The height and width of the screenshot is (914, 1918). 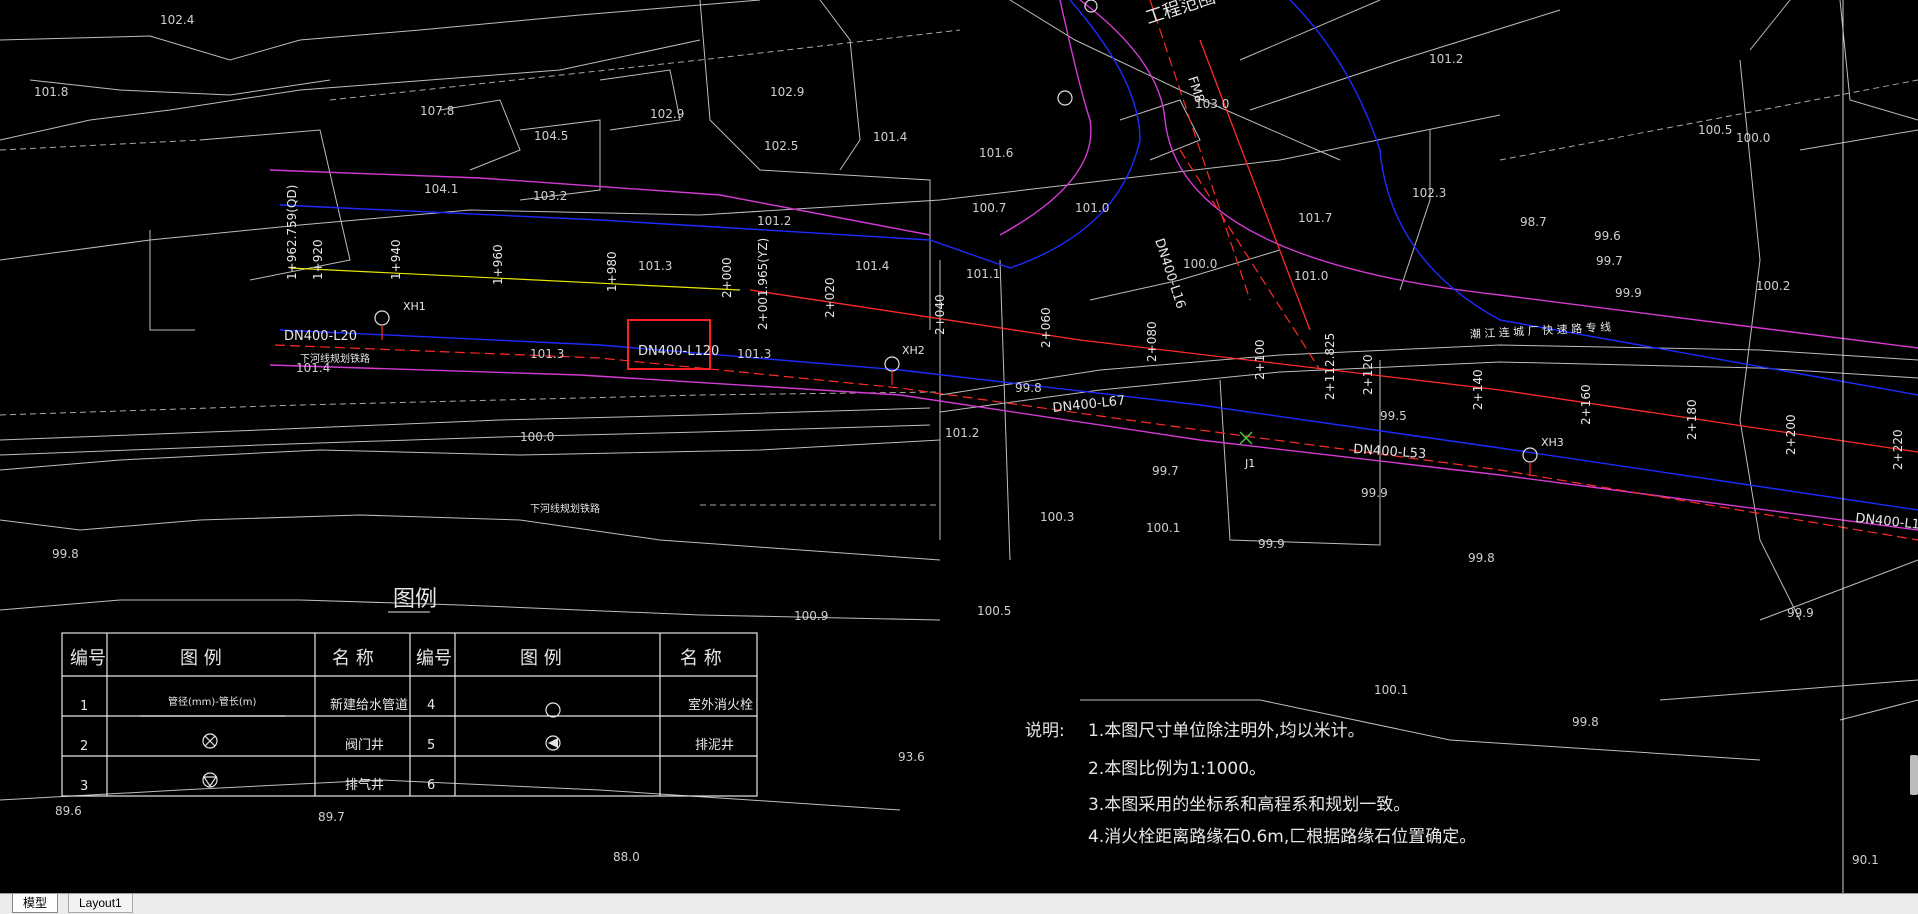 What do you see at coordinates (1226, 731) in the screenshot?
I see `note-item: 1.本图尺寸单位除注明外,均以米计。` at bounding box center [1226, 731].